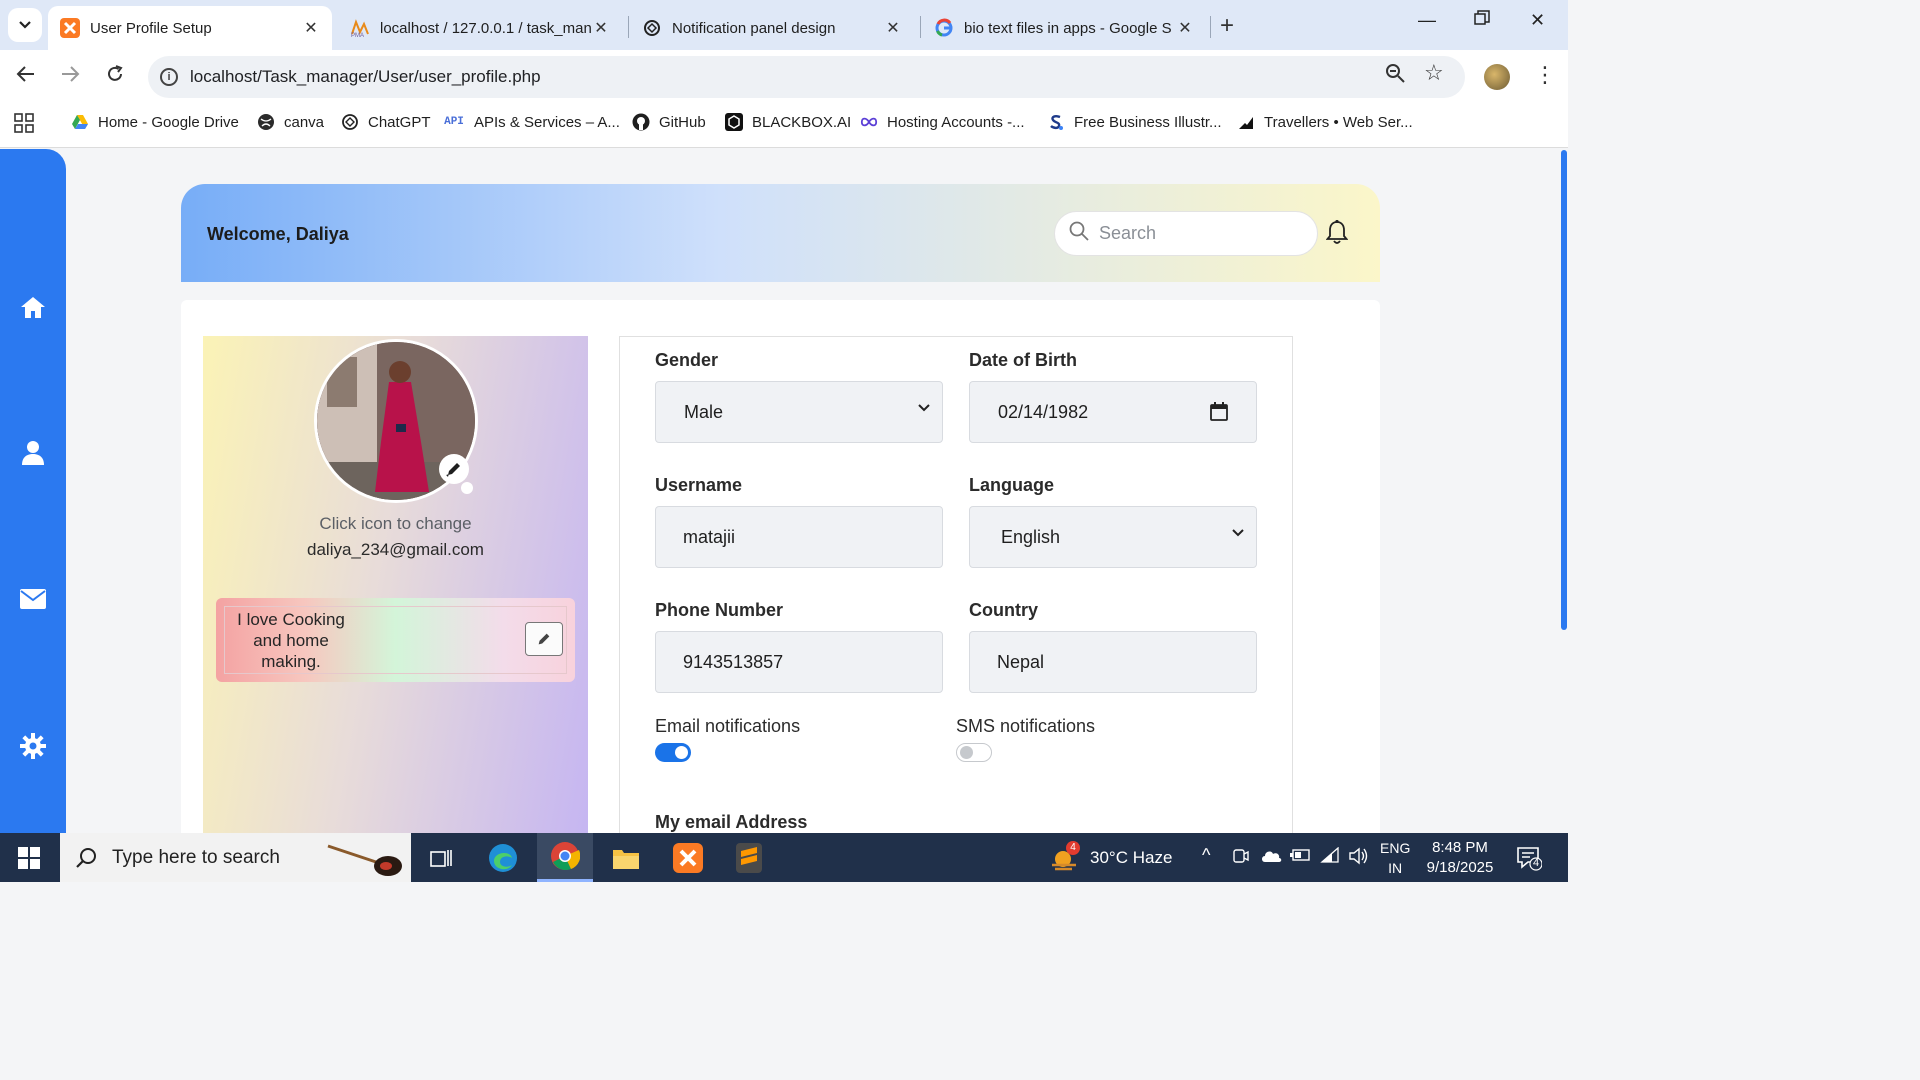 The height and width of the screenshot is (1080, 1920). Describe the element at coordinates (29, 860) in the screenshot. I see `windows-start-icon` at that location.